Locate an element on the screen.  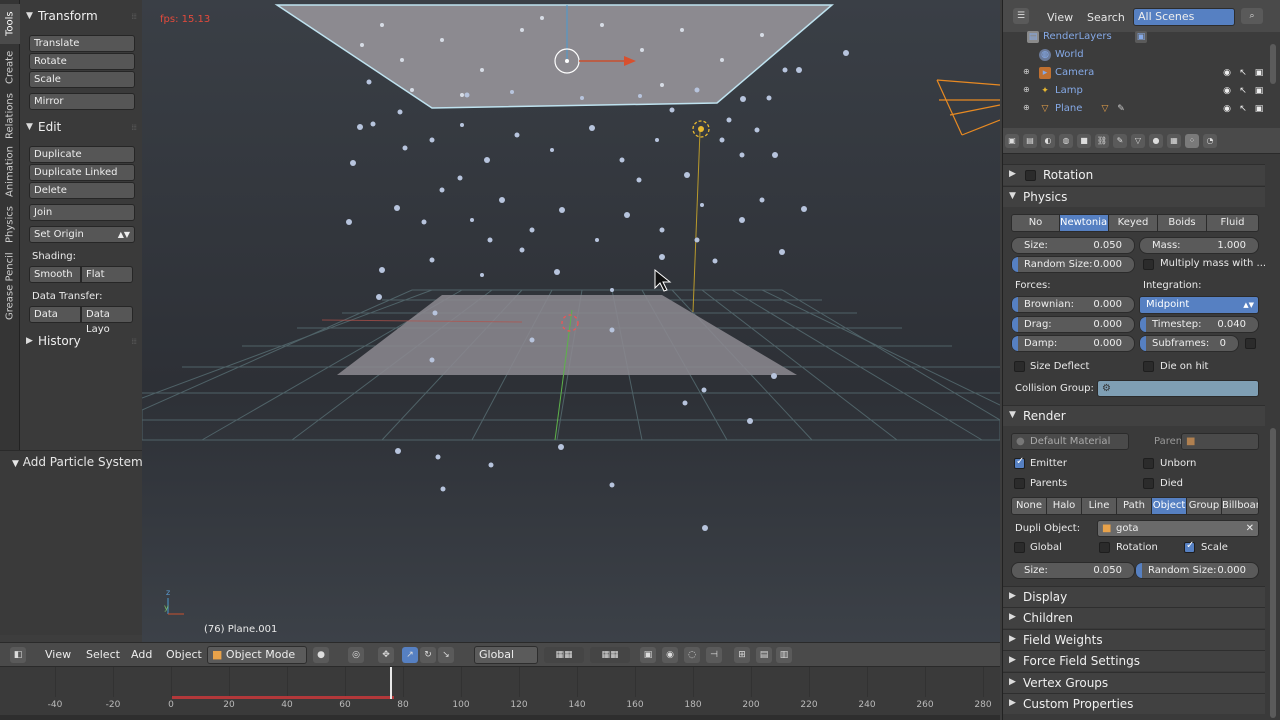
edit-panel-header: ▼ Edit ⁞⁞⁞ is located at coordinates (82, 127).